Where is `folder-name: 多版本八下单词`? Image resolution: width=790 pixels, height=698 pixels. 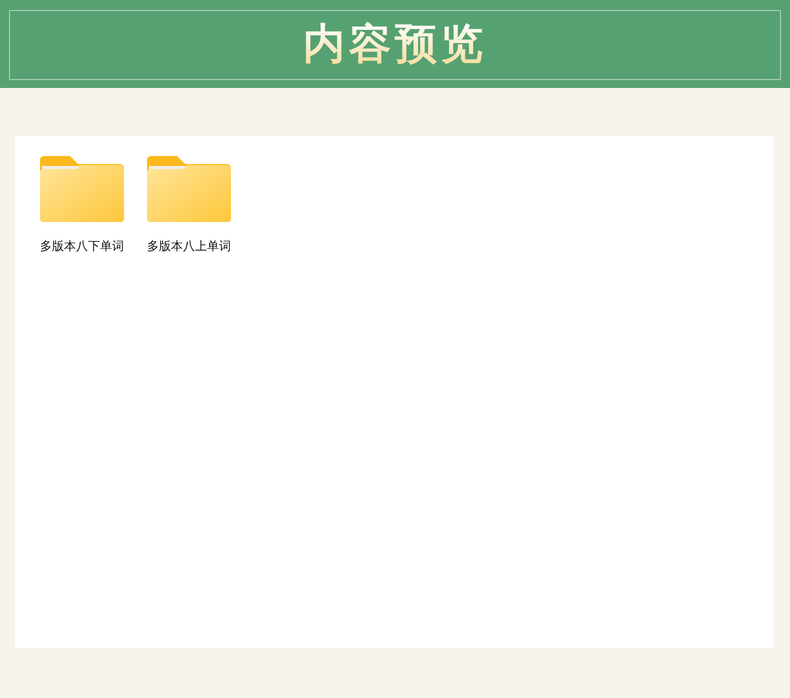
folder-name: 多版本八下单词 is located at coordinates (82, 246).